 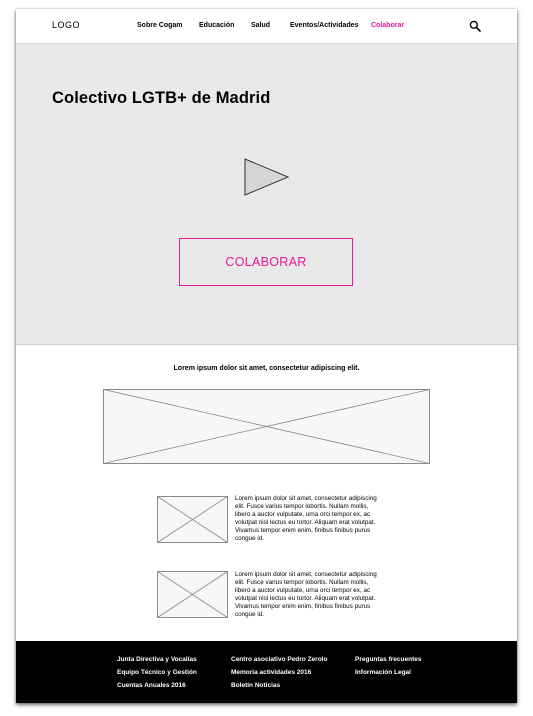 I want to click on footer-link-preguntas-frecuentes: Preguntas frecuentes, so click(x=388, y=659).